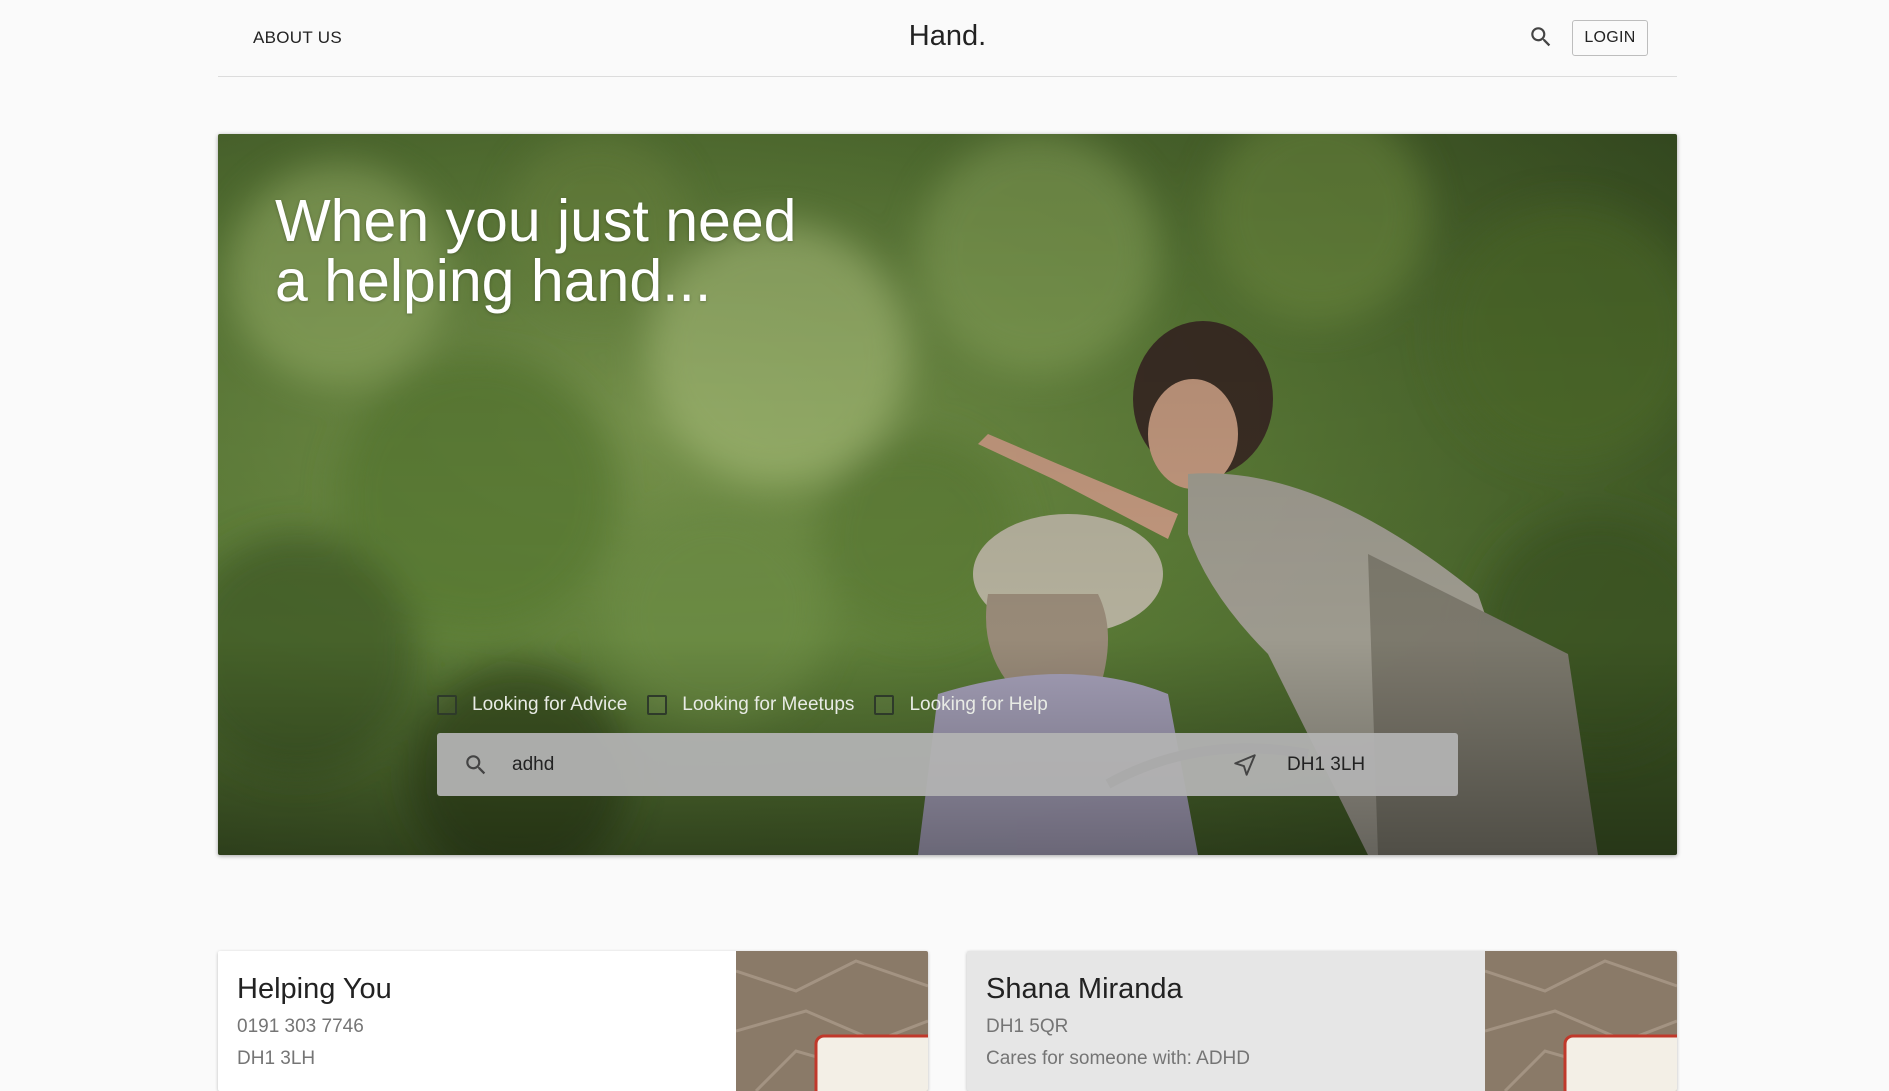 This screenshot has height=1091, width=1889. I want to click on result-card-postcode: DH1 3LH, so click(276, 1058).